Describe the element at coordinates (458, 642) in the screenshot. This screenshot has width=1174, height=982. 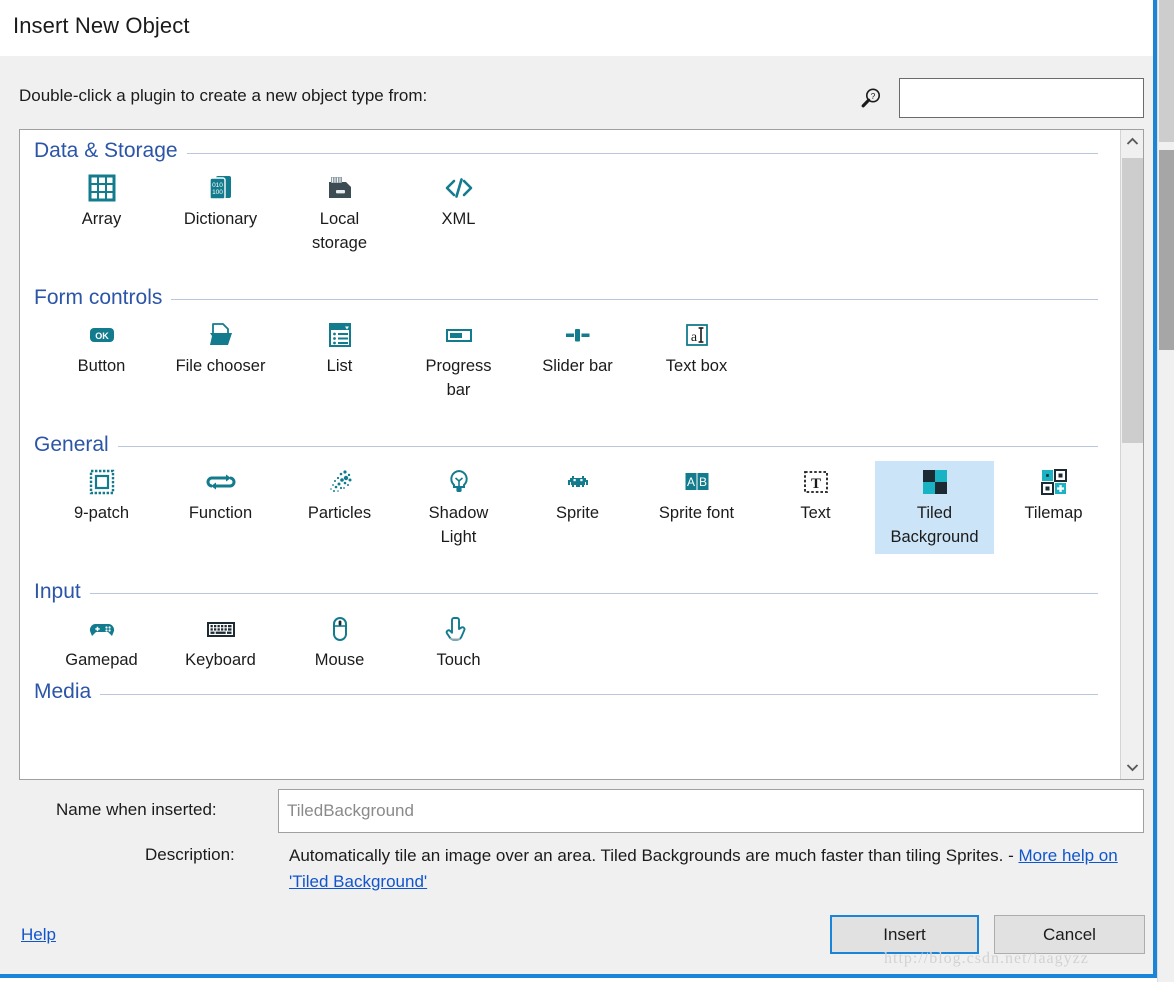
I see `plugin-item: Touch` at that location.